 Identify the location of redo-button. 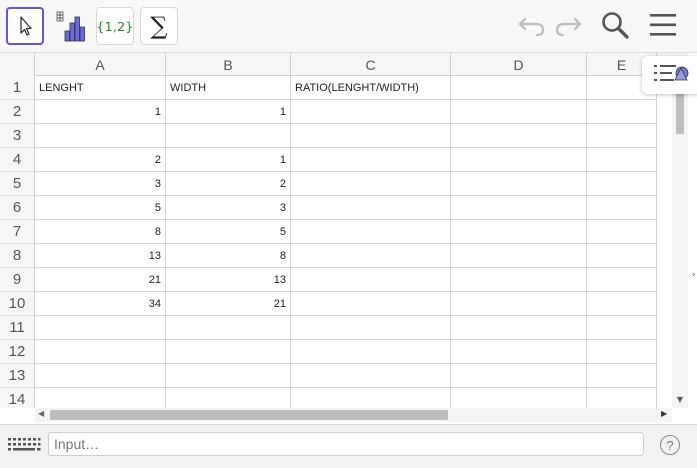
(568, 27).